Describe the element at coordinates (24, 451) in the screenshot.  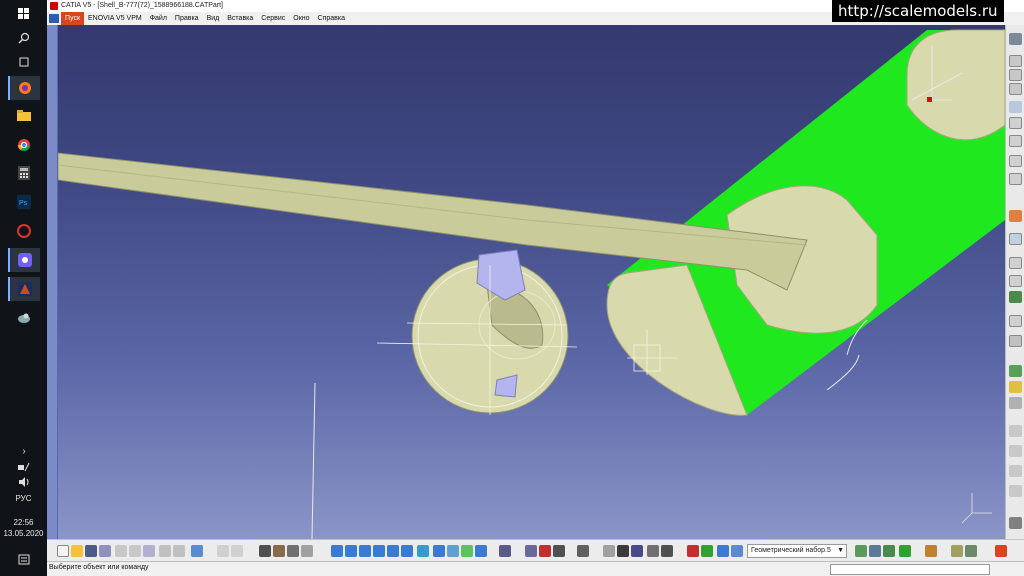
I see `chevron-up-icon: ›` at that location.